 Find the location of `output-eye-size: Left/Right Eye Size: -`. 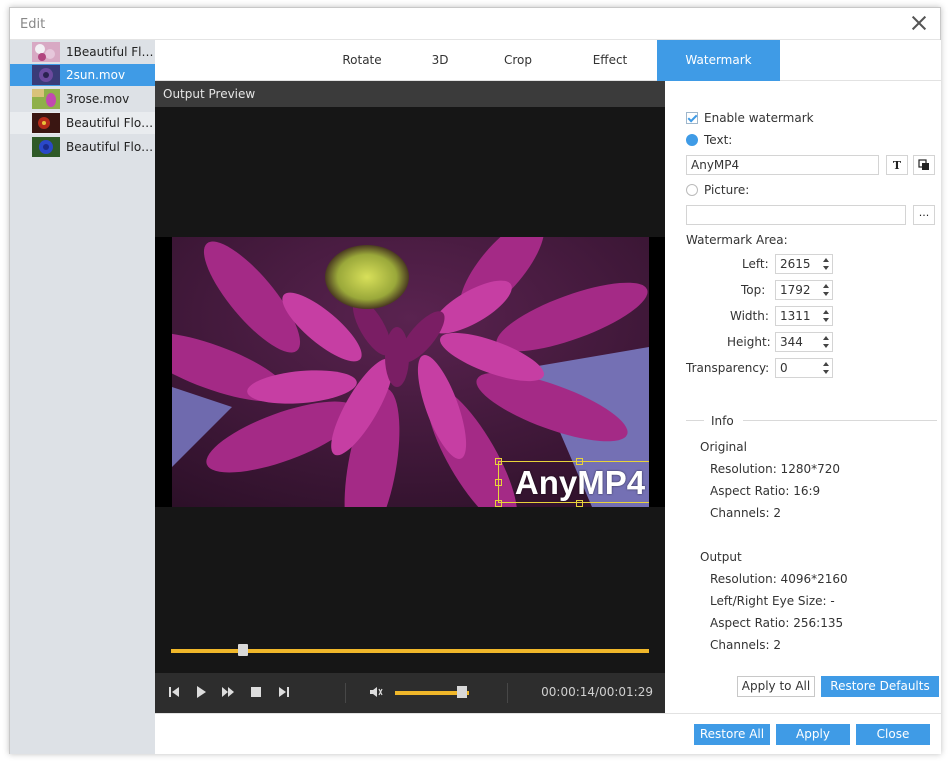

output-eye-size: Left/Right Eye Size: - is located at coordinates (772, 601).